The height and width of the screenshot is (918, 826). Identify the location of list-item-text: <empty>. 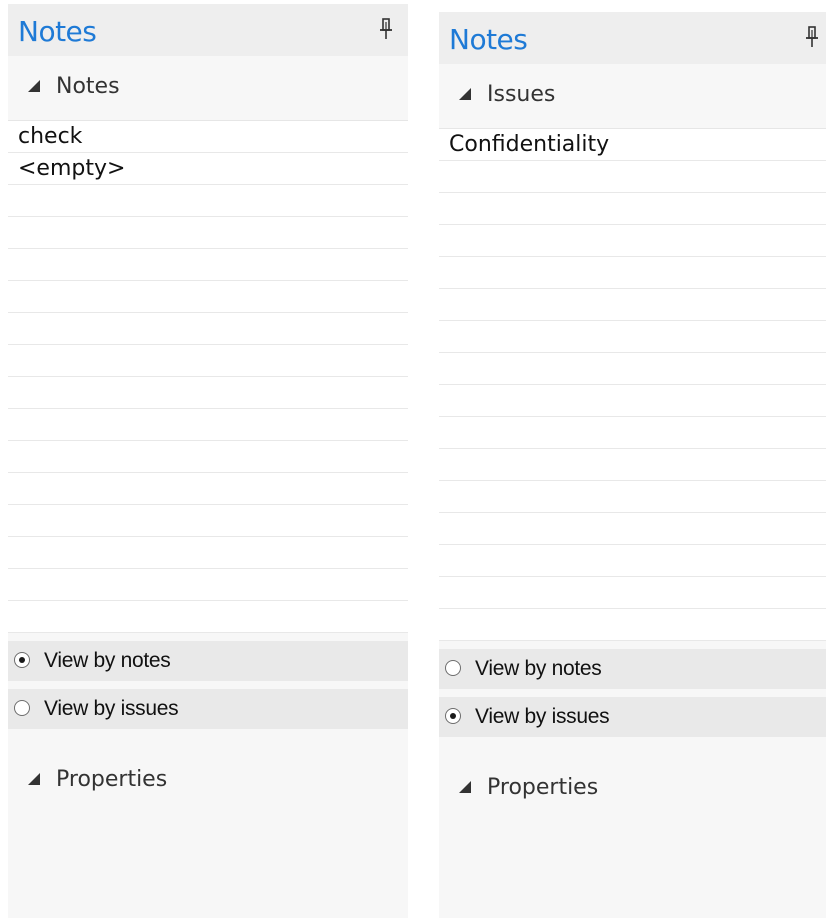
(72, 168).